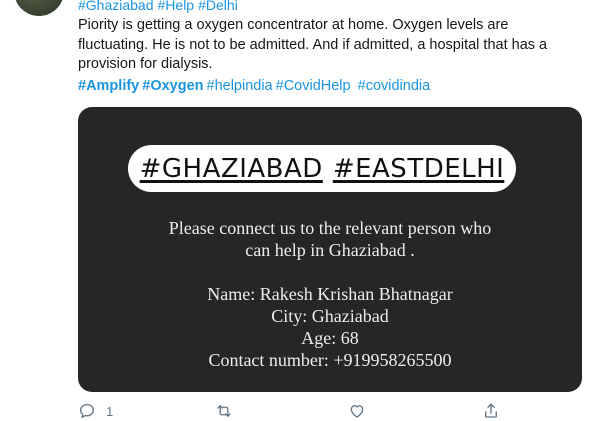 The image size is (594, 421). Describe the element at coordinates (116, 6) in the screenshot. I see `hashtag-link: #Ghaziabad` at that location.